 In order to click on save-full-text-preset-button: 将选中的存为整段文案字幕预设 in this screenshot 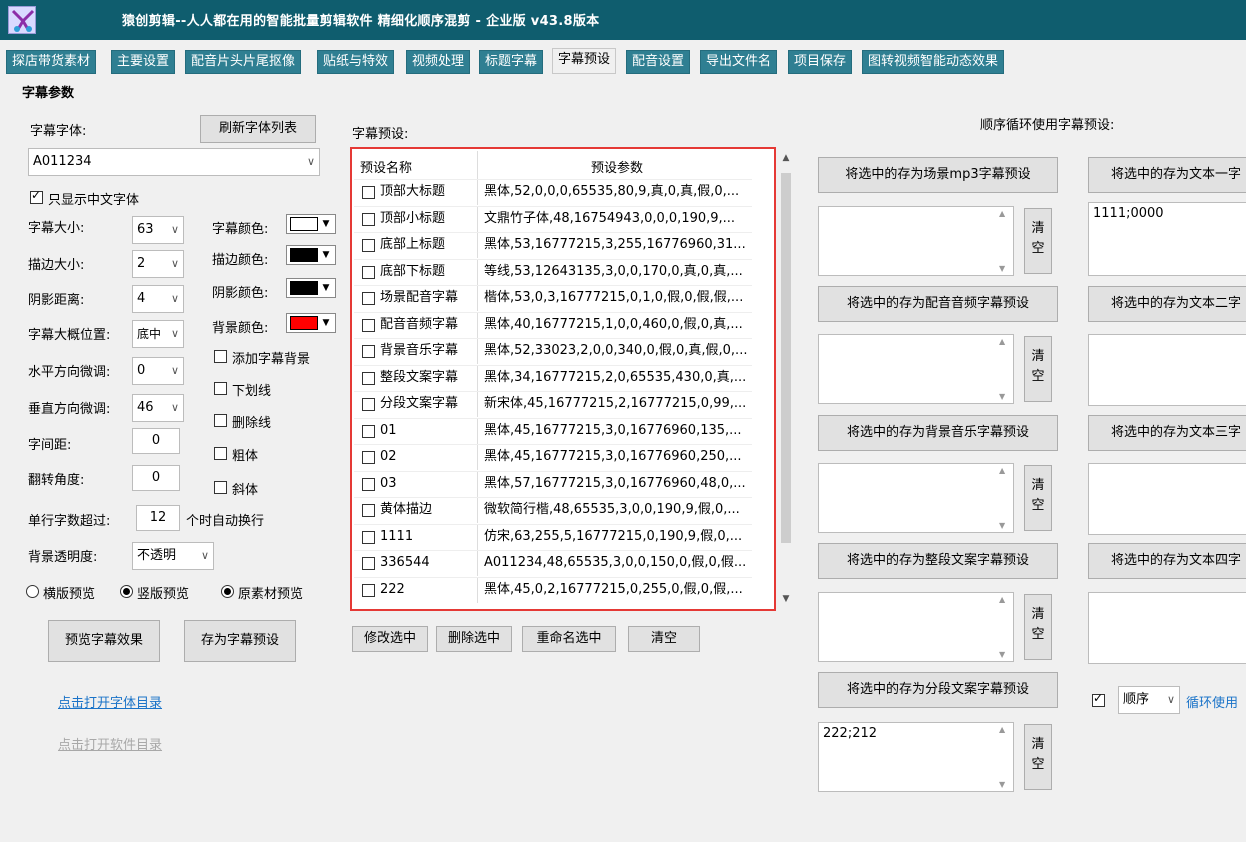, I will do `click(938, 561)`.